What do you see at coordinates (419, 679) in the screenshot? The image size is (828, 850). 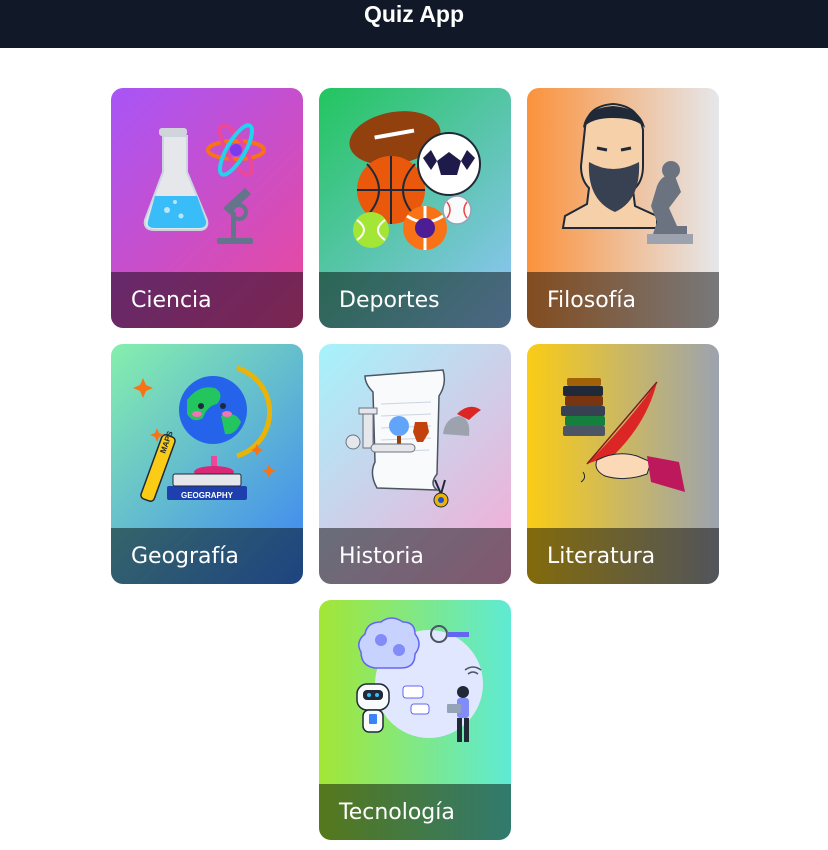 I see `robot-tech-icon` at bounding box center [419, 679].